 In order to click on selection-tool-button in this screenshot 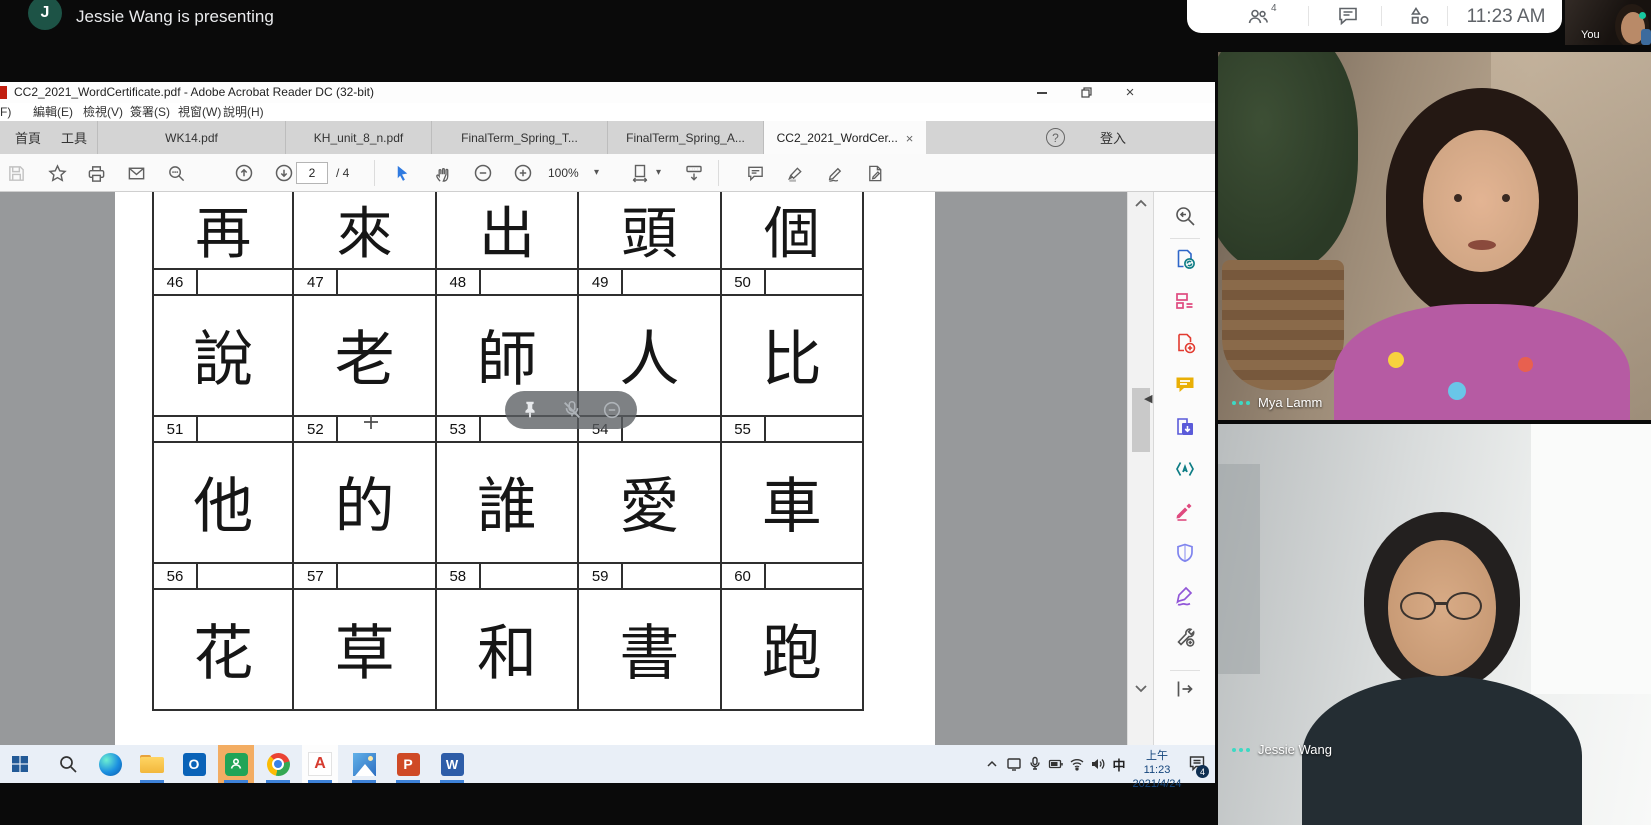, I will do `click(402, 173)`.